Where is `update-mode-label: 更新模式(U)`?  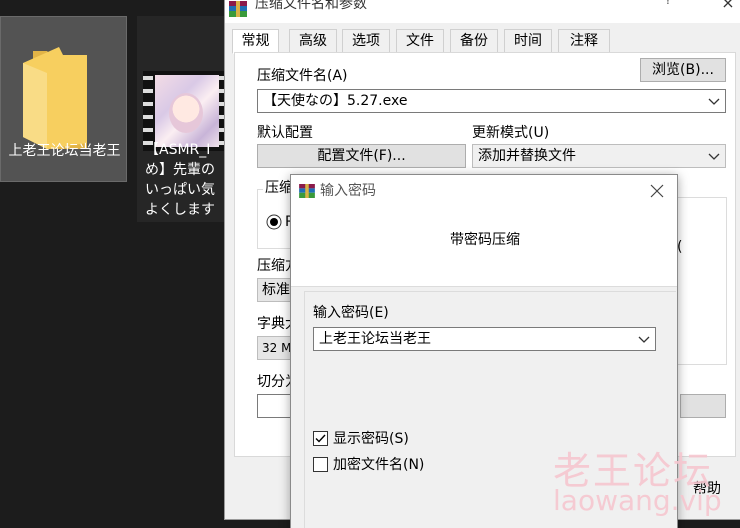
update-mode-label: 更新模式(U) is located at coordinates (511, 133).